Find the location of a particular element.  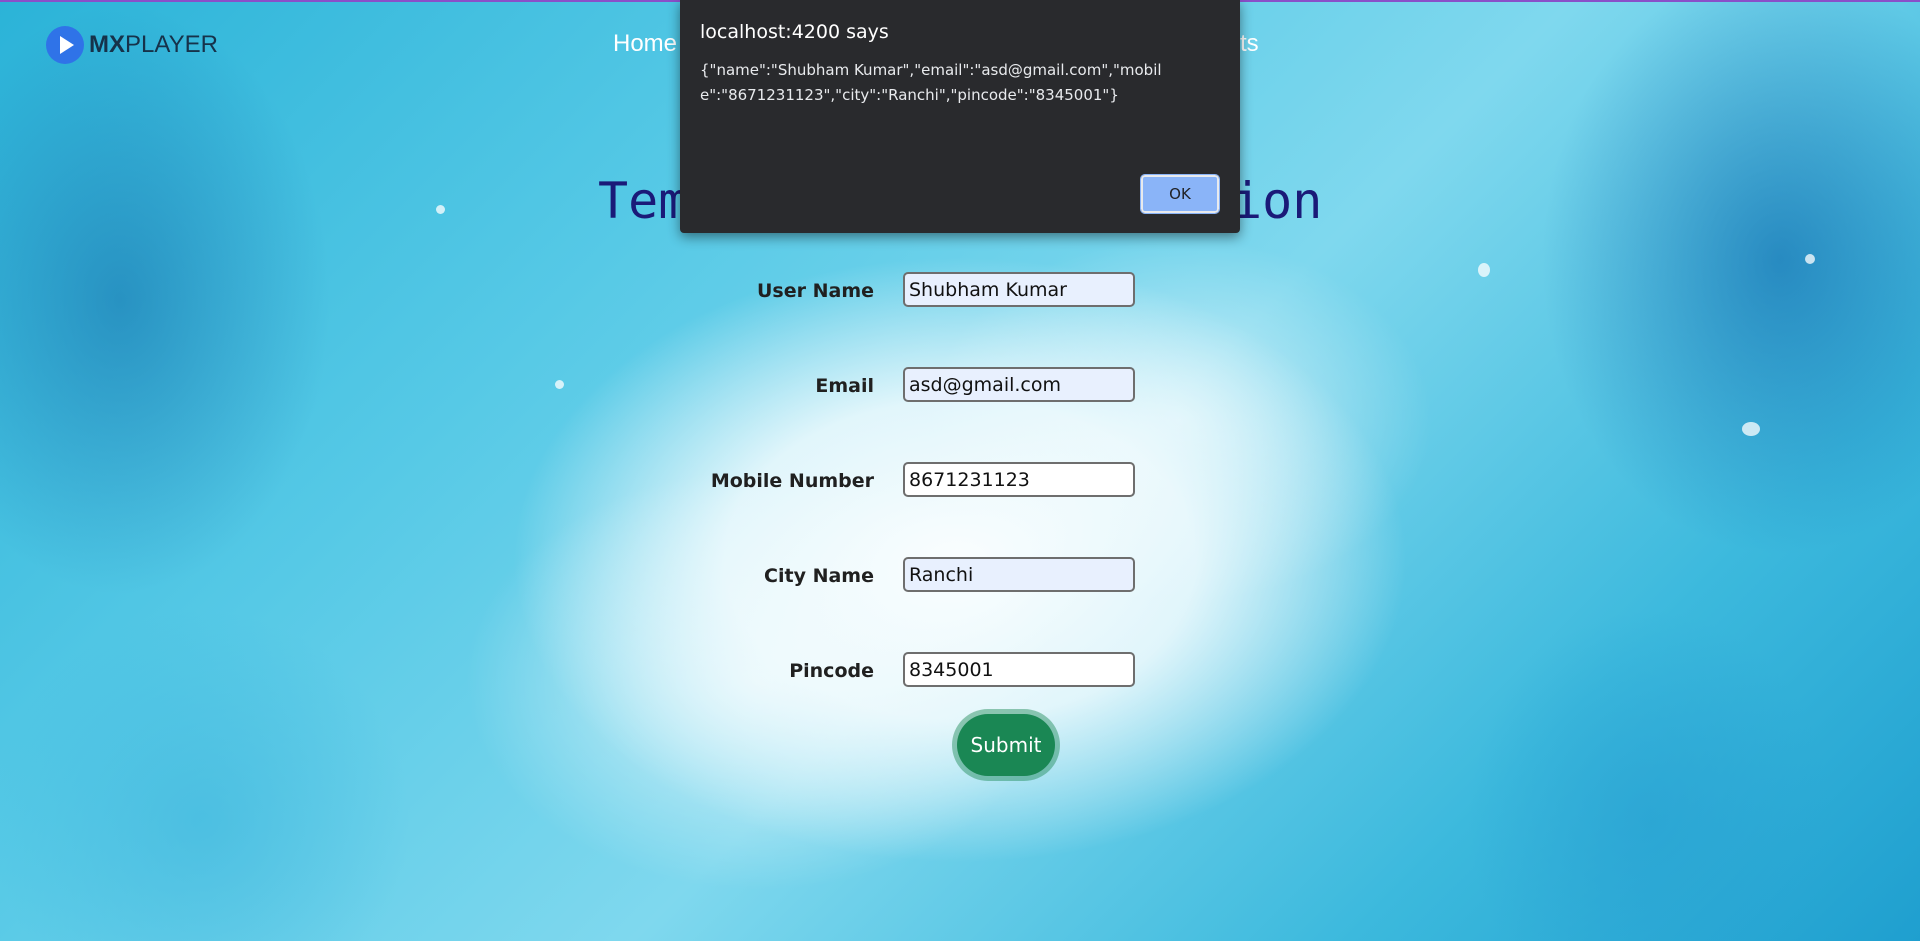

email-input is located at coordinates (1019, 384).